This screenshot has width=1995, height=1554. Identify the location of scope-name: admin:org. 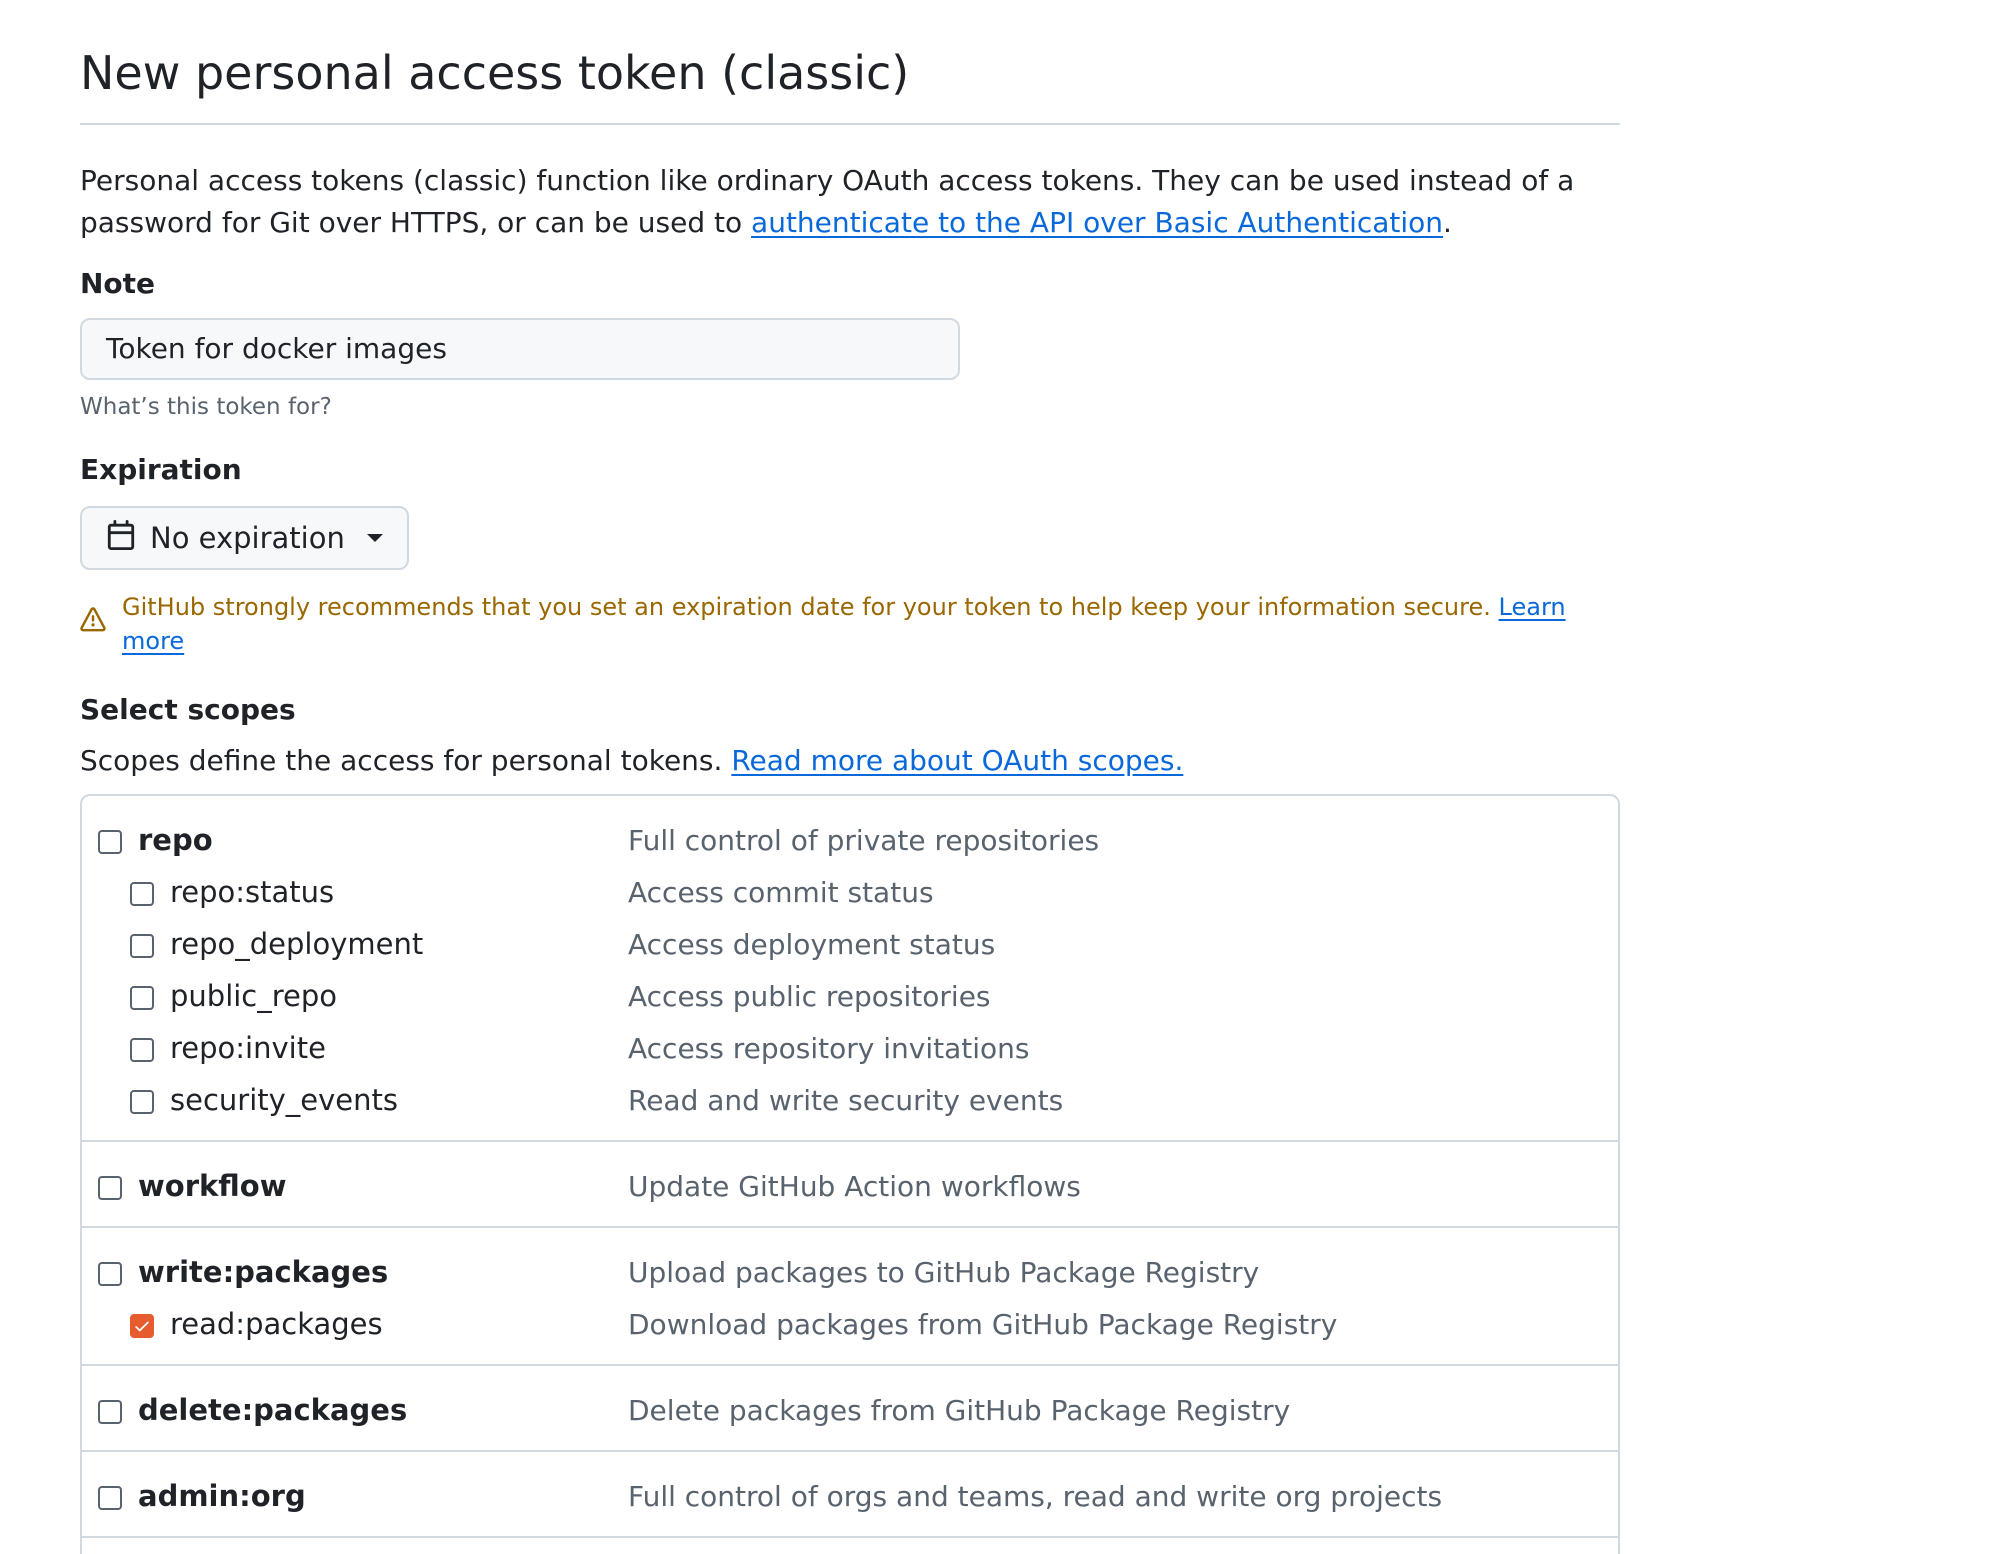
(222, 1496).